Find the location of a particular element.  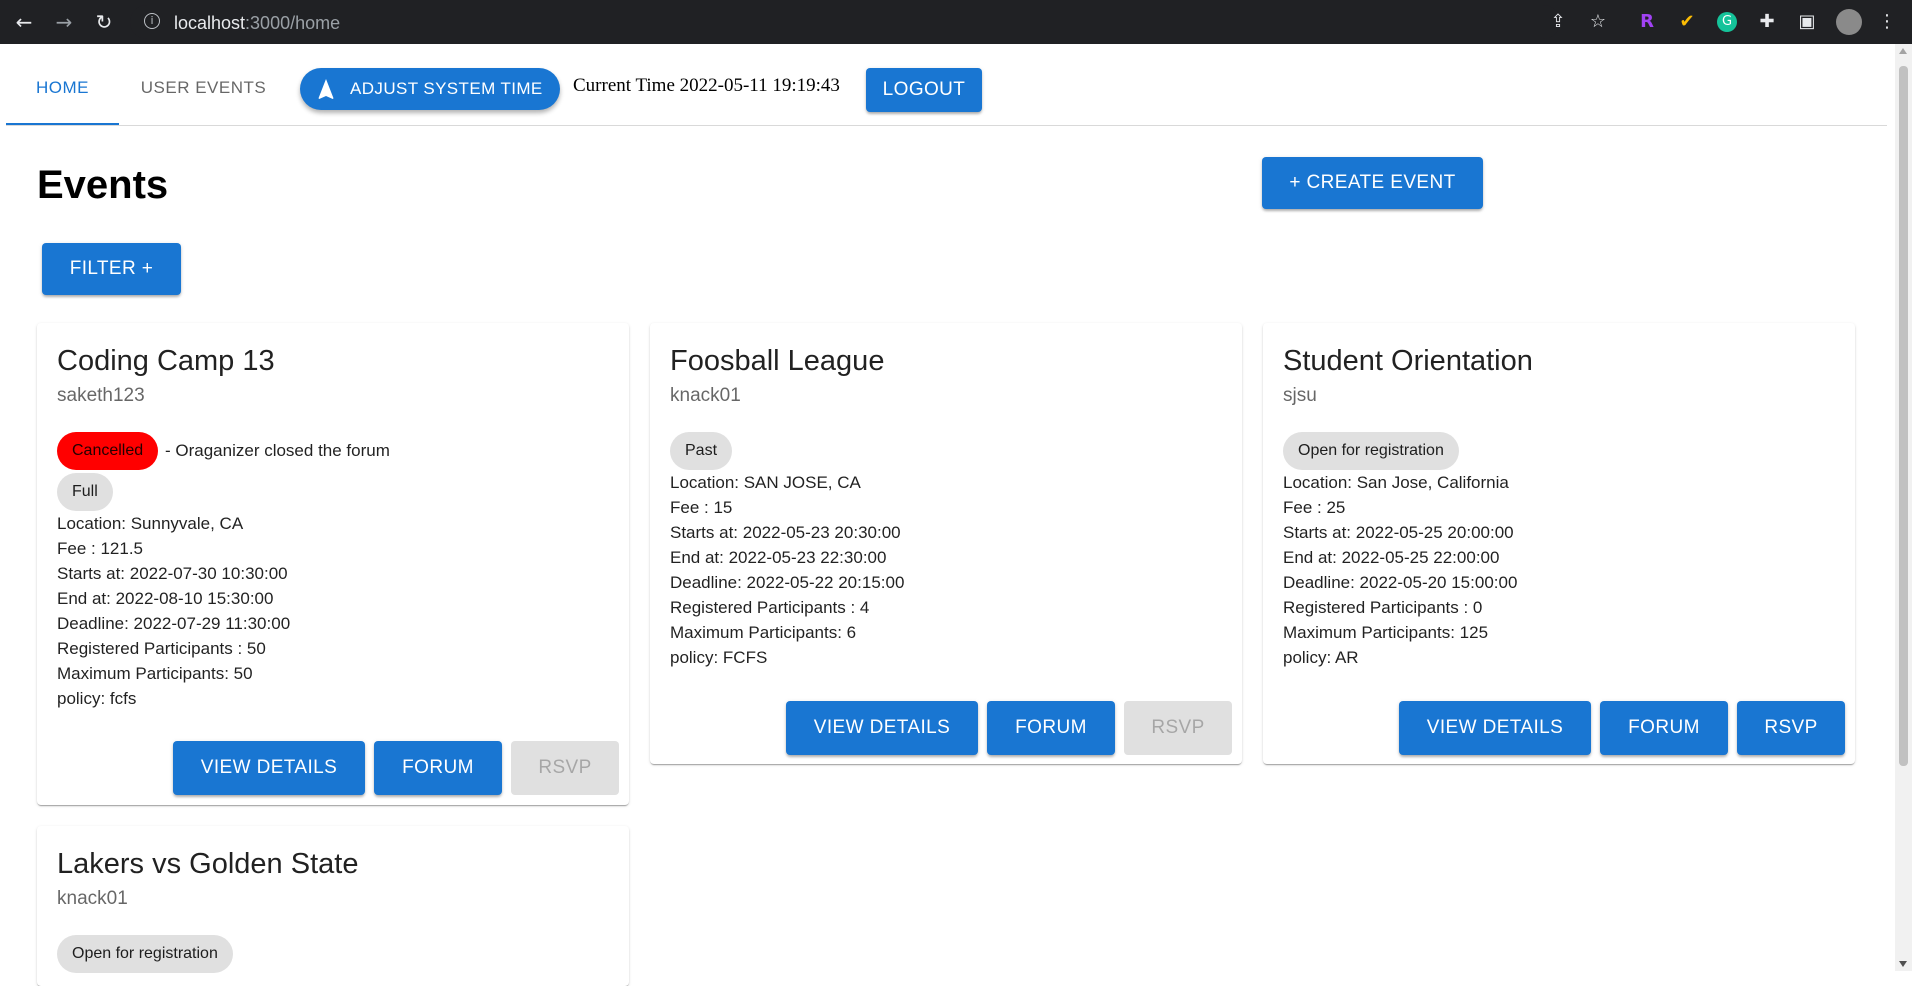

grammarly-icon: G is located at coordinates (1727, 22).